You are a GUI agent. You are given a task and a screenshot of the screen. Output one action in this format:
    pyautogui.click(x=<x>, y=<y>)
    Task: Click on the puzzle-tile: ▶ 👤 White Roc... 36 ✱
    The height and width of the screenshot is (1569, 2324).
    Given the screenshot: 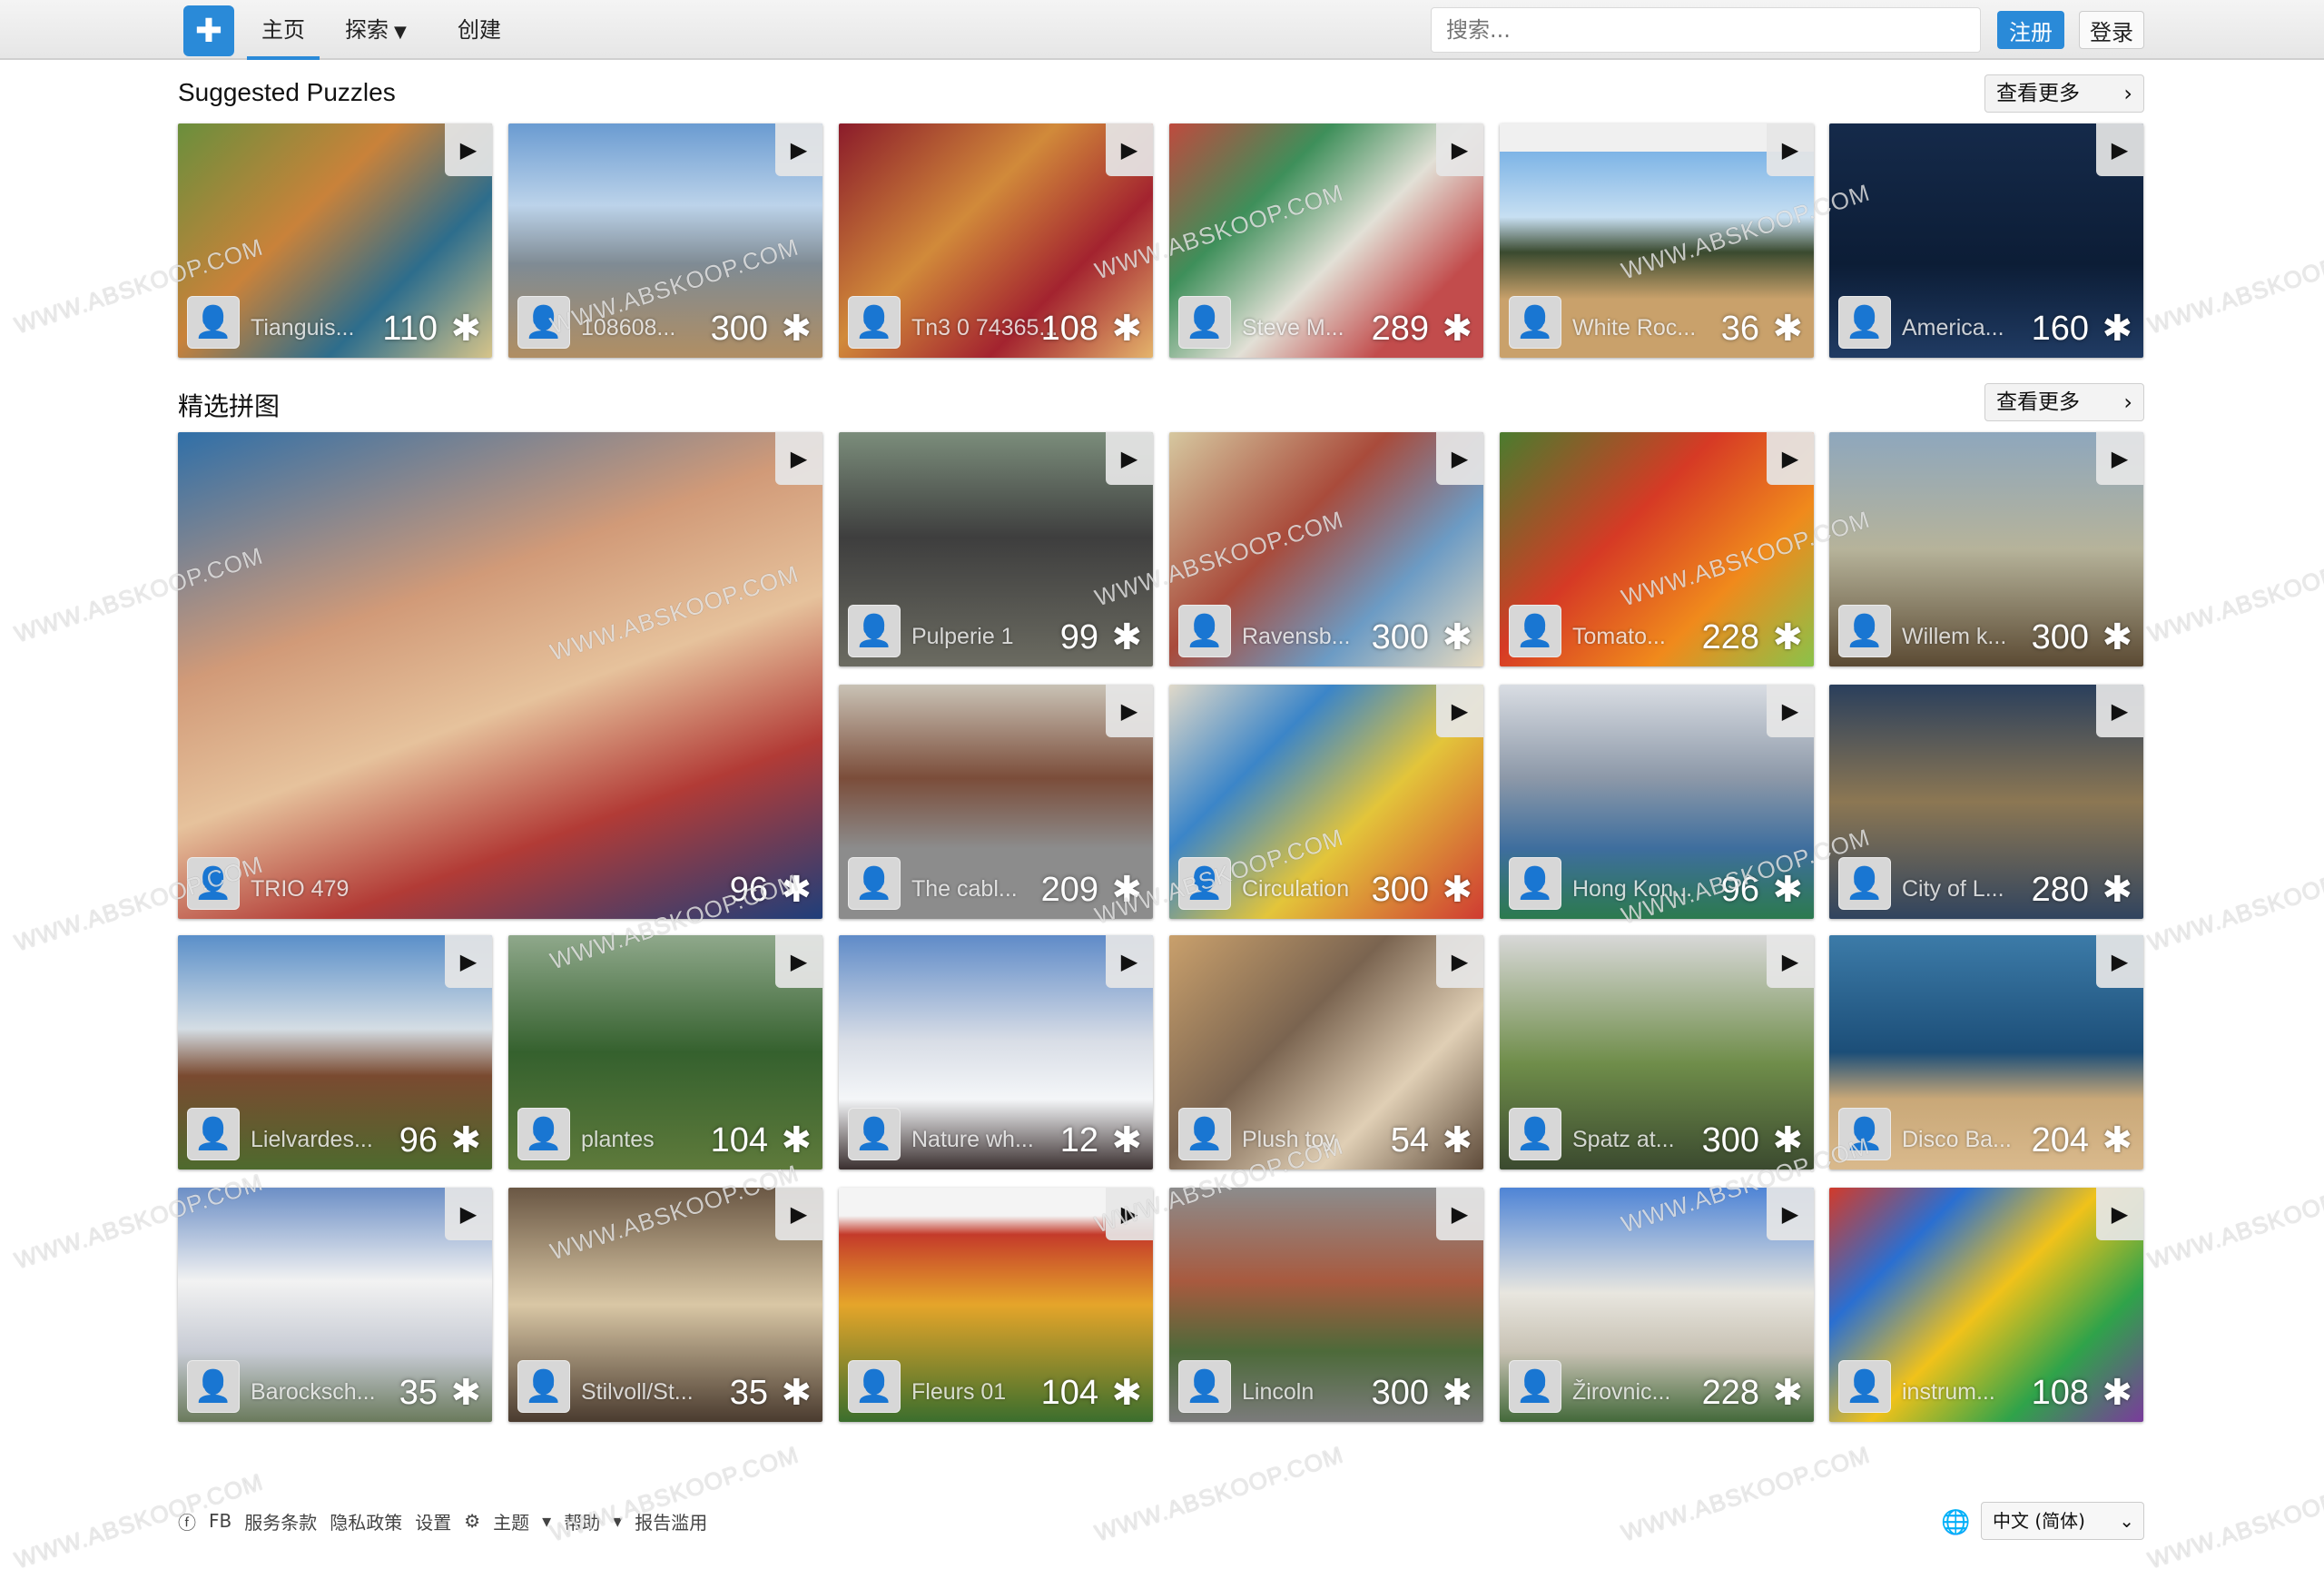 What is the action you would take?
    pyautogui.click(x=1657, y=240)
    